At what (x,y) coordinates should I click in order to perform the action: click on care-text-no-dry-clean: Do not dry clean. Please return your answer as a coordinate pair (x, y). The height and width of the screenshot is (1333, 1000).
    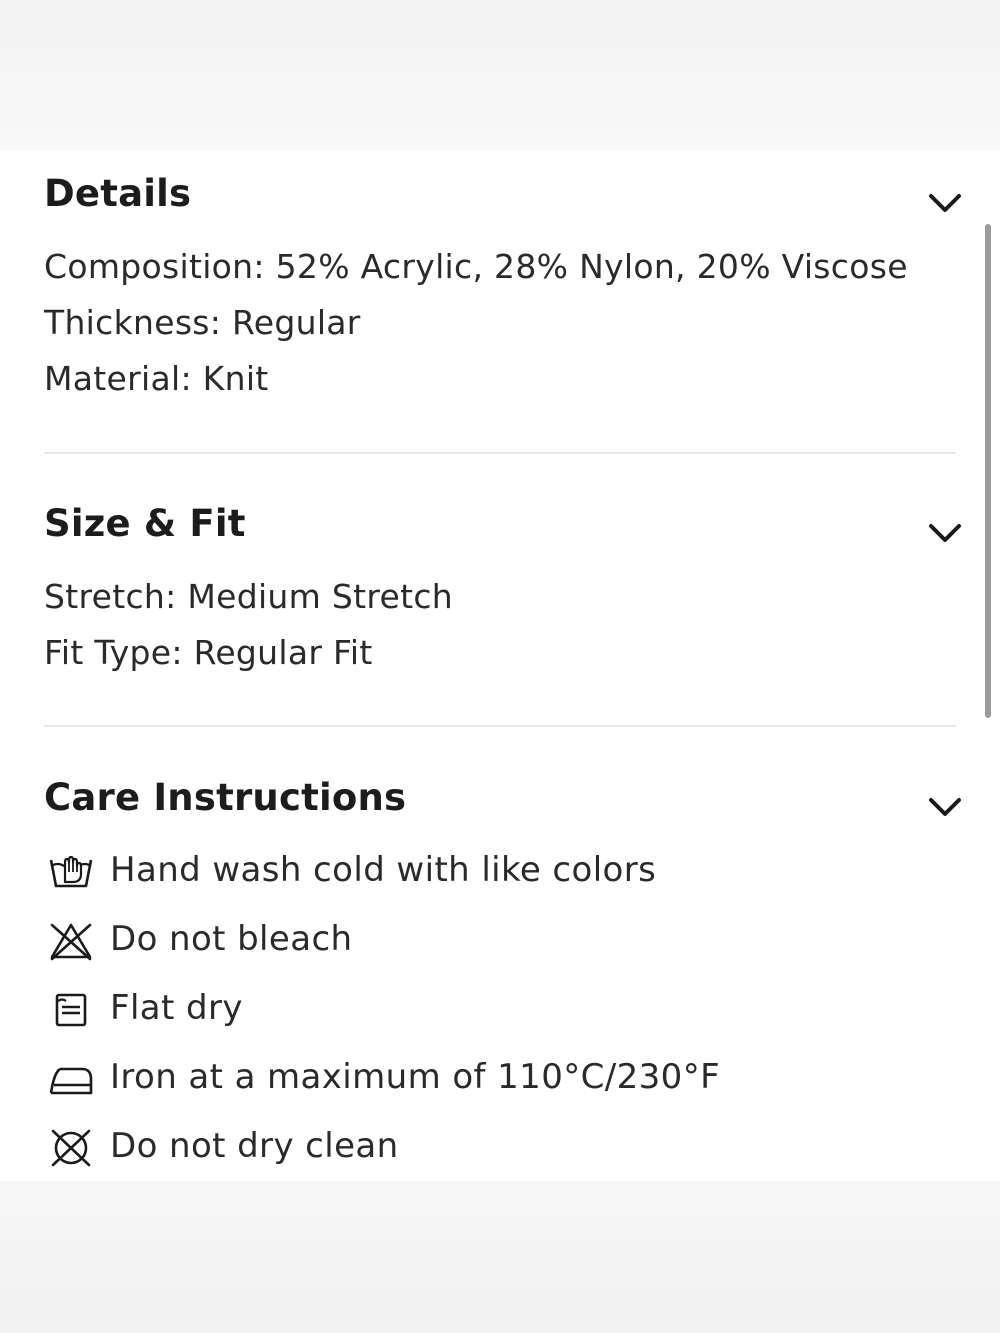
    Looking at the image, I should click on (254, 1146).